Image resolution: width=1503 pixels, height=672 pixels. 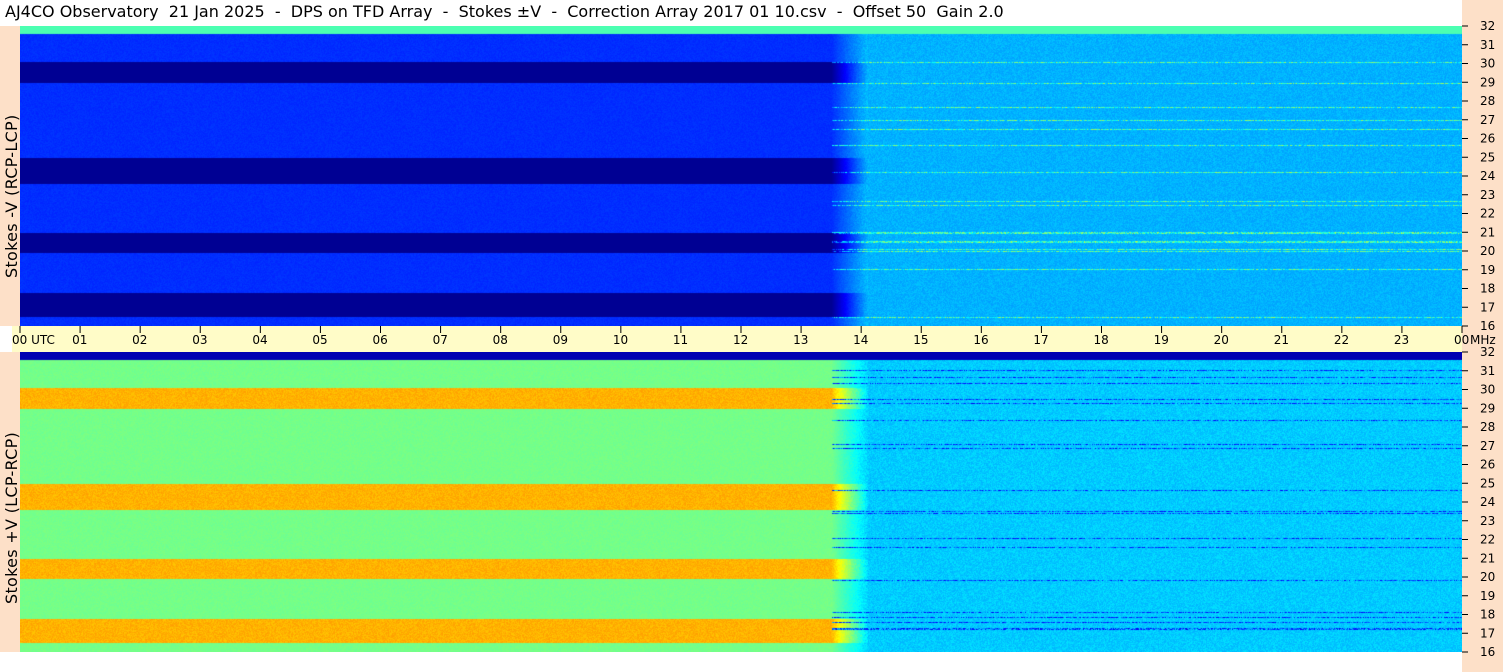 What do you see at coordinates (920, 340) in the screenshot?
I see `time-tick-label: 15` at bounding box center [920, 340].